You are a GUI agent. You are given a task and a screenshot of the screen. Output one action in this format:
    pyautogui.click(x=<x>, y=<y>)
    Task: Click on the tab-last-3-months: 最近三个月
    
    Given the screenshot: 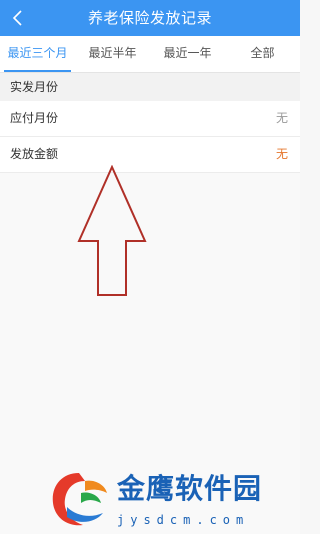 What is the action you would take?
    pyautogui.click(x=37, y=54)
    